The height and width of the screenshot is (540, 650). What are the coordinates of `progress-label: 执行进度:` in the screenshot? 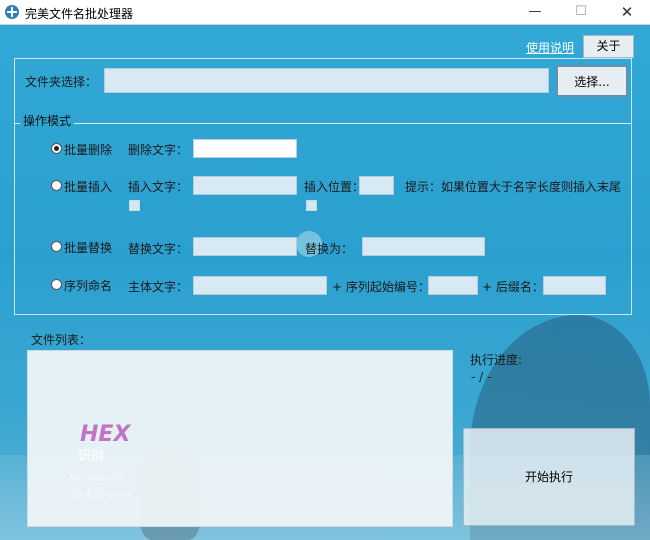 It's located at (496, 360).